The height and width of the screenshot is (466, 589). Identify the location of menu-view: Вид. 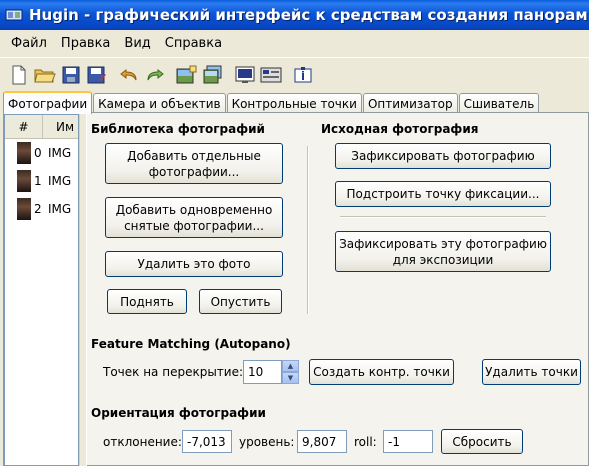
(137, 43).